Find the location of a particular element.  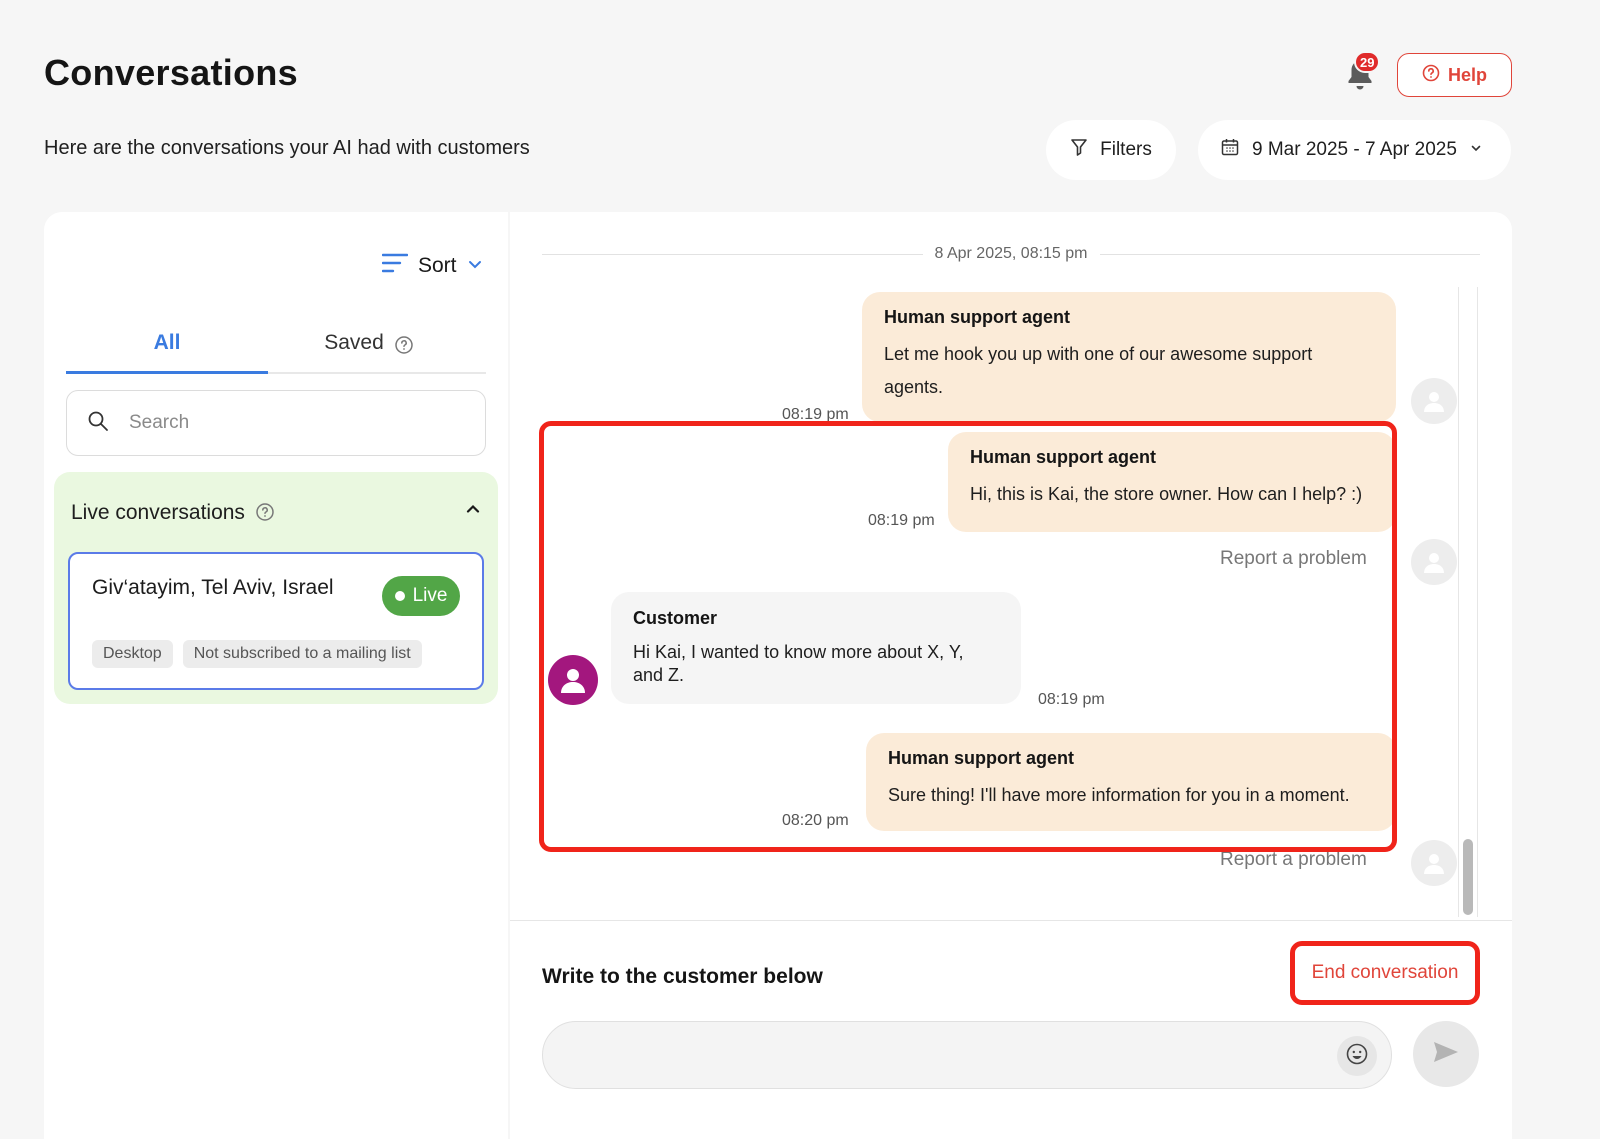

notification-count-badge: 29 is located at coordinates (1367, 62).